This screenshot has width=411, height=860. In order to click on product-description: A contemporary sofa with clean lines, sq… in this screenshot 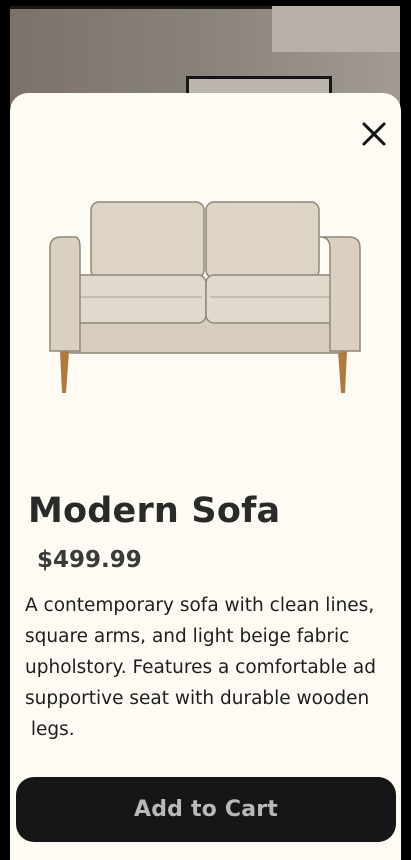, I will do `click(200, 667)`.